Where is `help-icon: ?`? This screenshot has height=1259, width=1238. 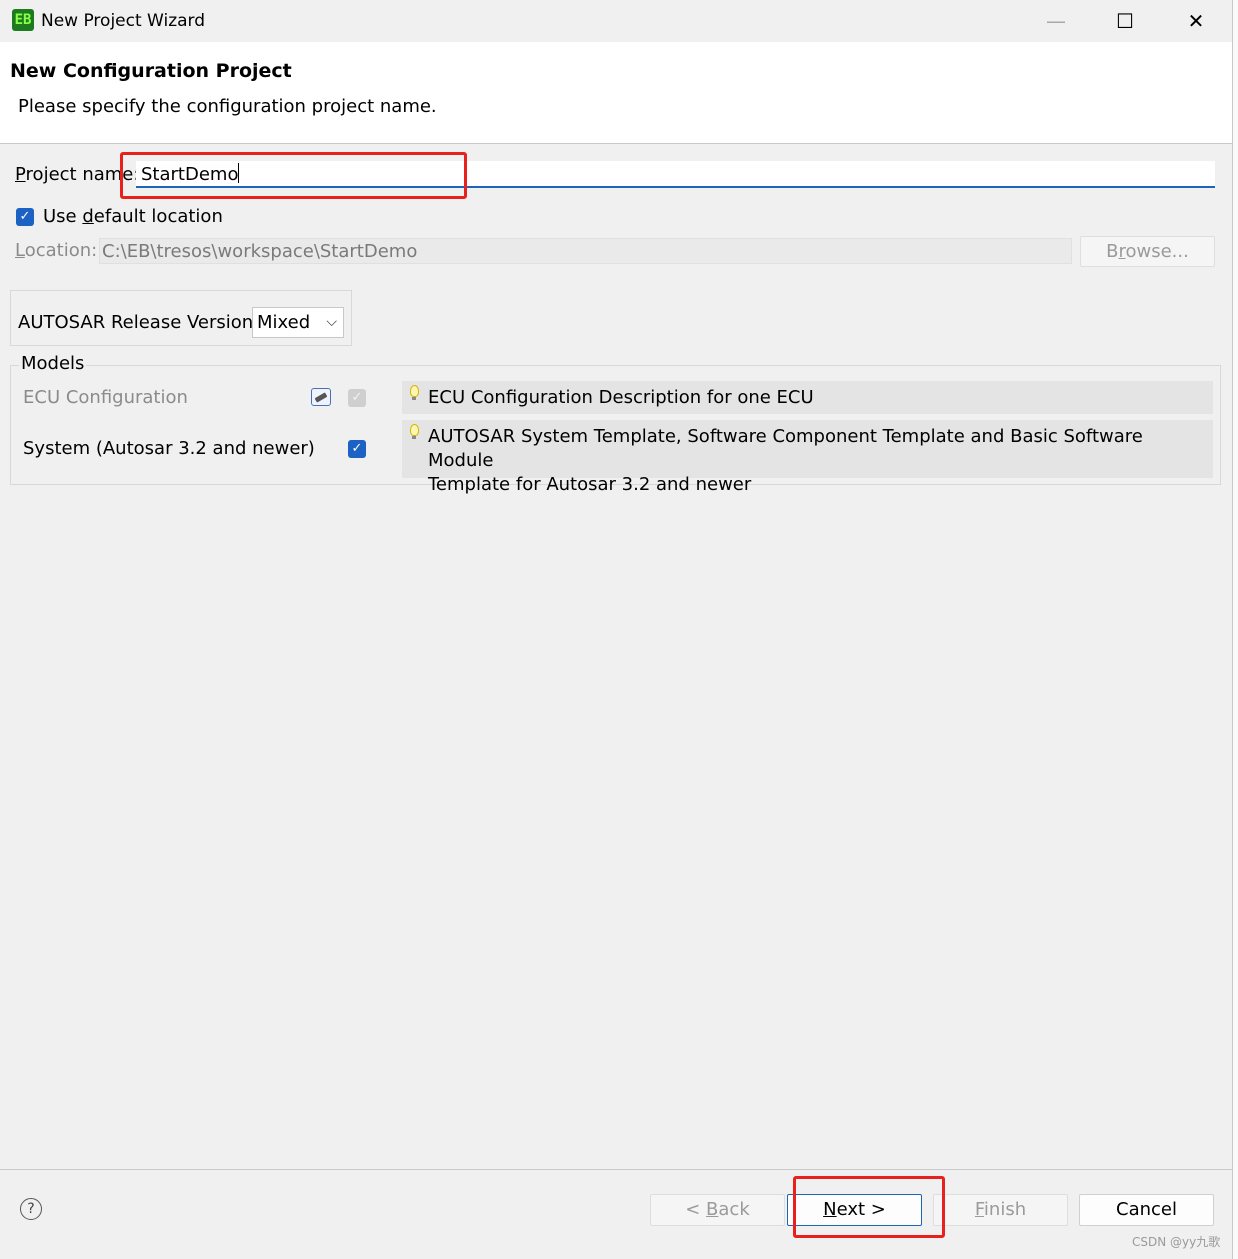 help-icon: ? is located at coordinates (31, 1209).